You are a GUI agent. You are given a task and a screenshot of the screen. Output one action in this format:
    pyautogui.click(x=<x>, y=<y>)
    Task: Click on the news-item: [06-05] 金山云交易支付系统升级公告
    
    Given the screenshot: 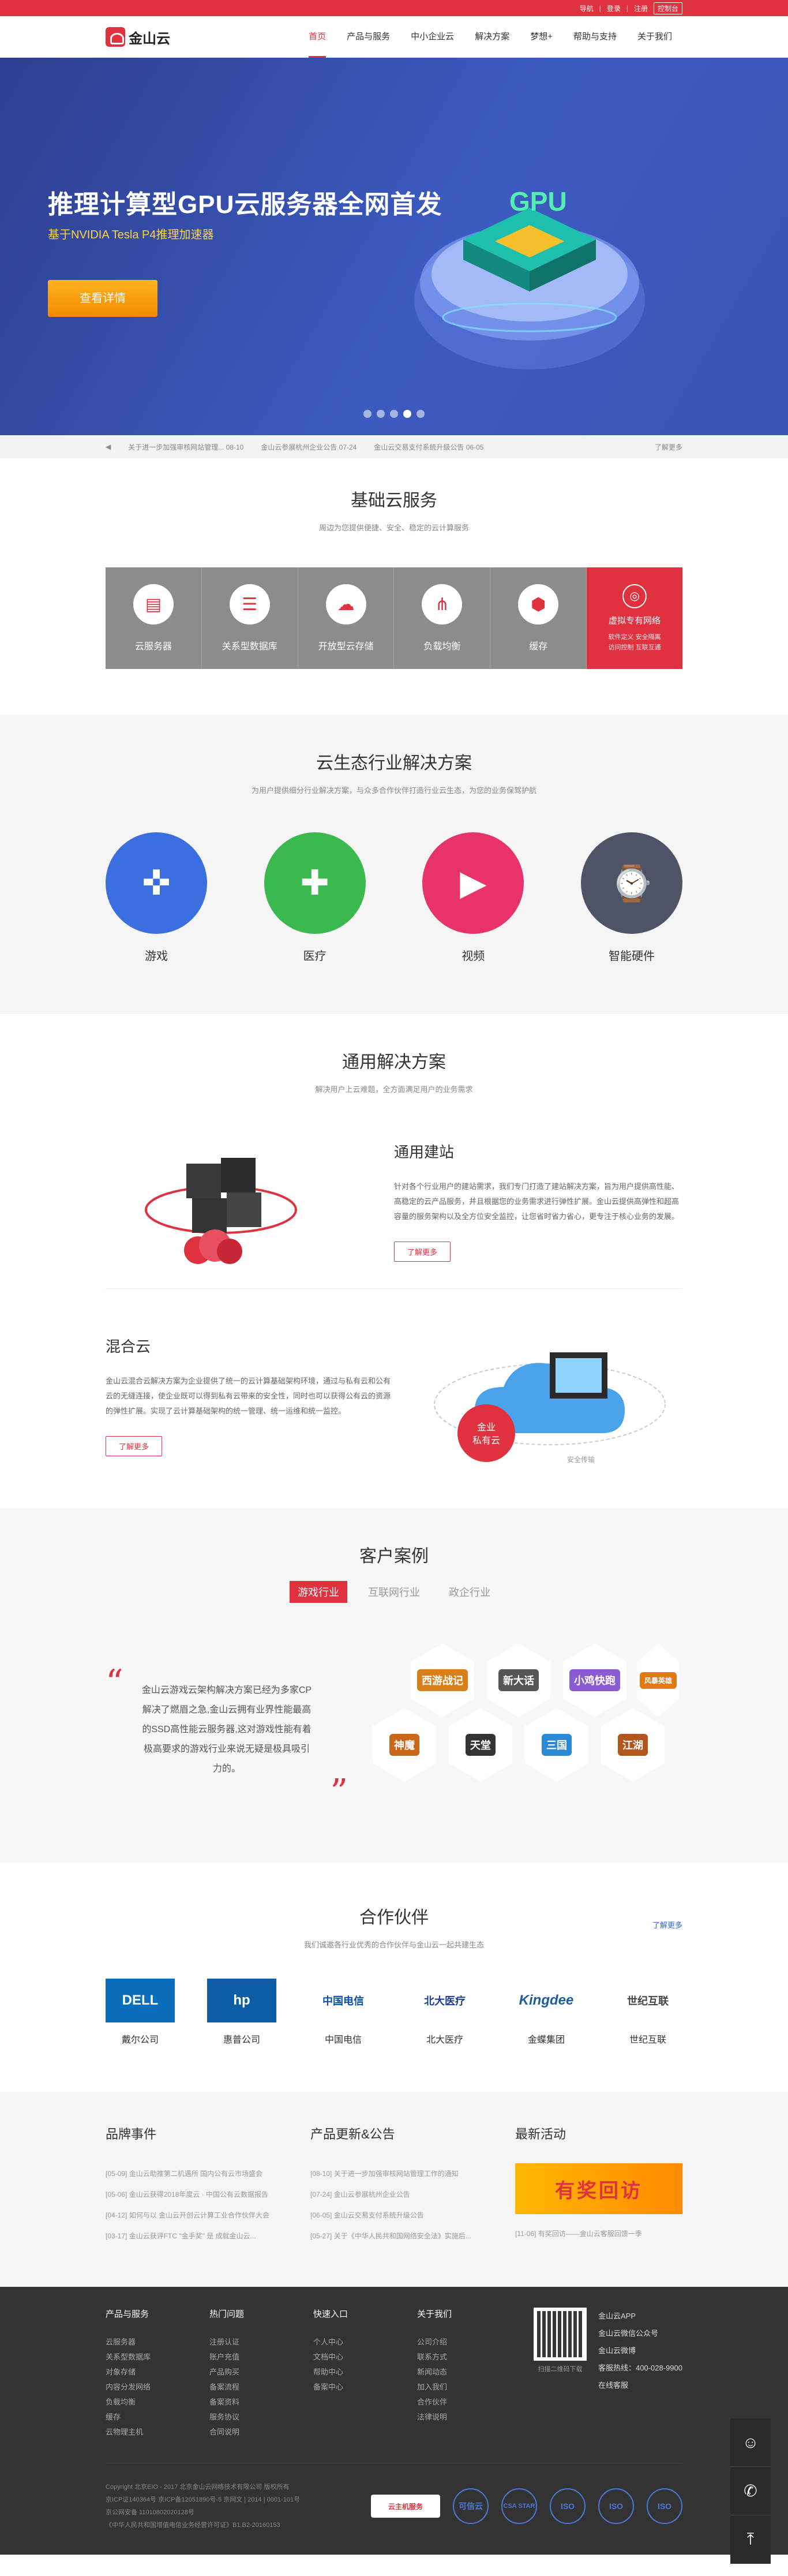 What is the action you would take?
    pyautogui.click(x=394, y=2215)
    